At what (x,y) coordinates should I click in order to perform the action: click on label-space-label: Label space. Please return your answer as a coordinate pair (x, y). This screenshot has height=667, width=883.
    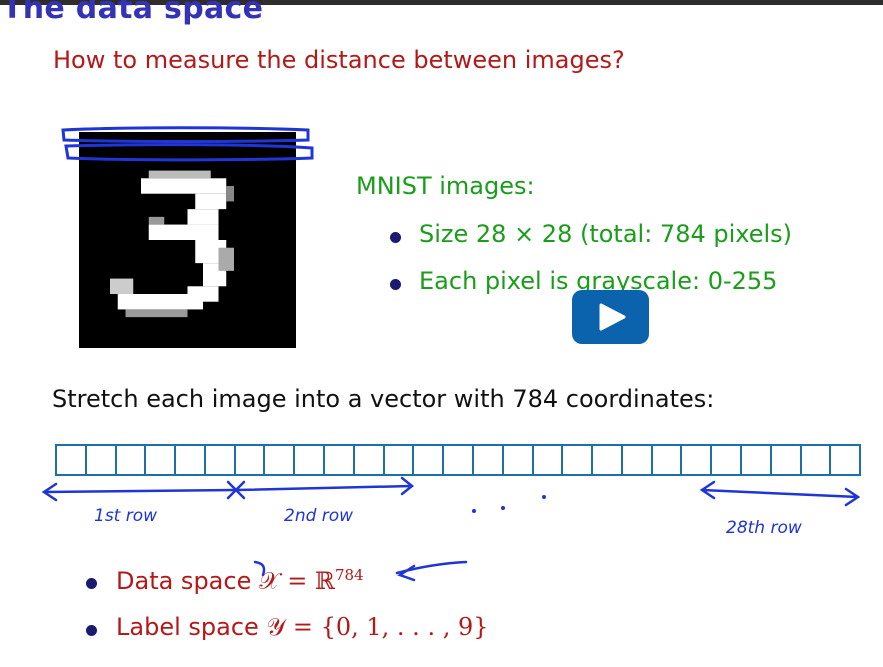
    Looking at the image, I should click on (187, 627).